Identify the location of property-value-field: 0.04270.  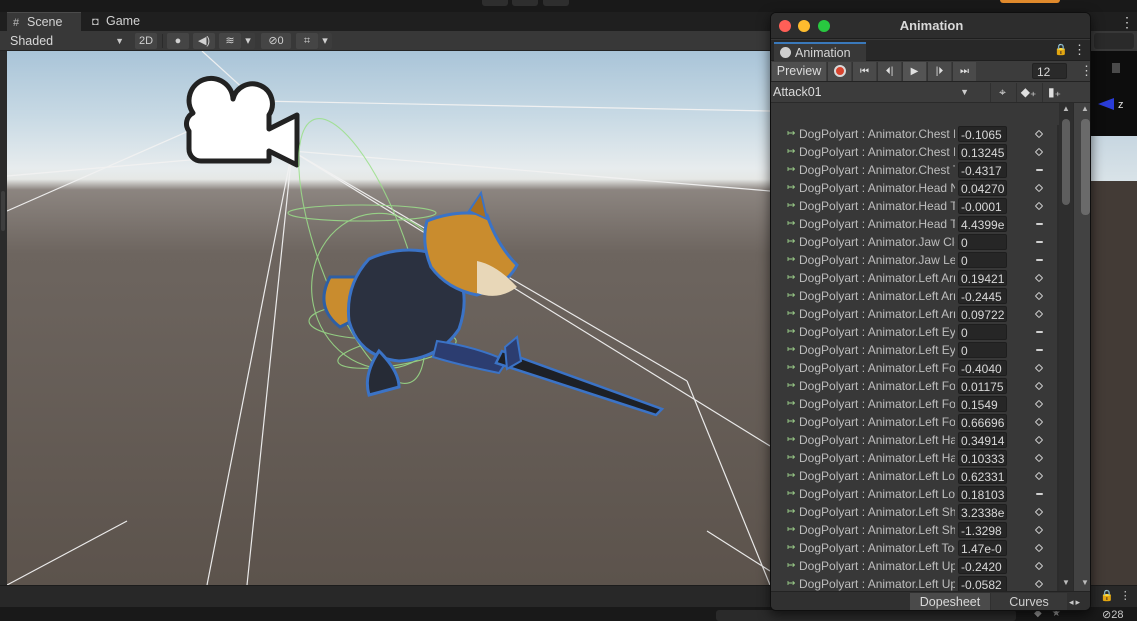
(982, 188).